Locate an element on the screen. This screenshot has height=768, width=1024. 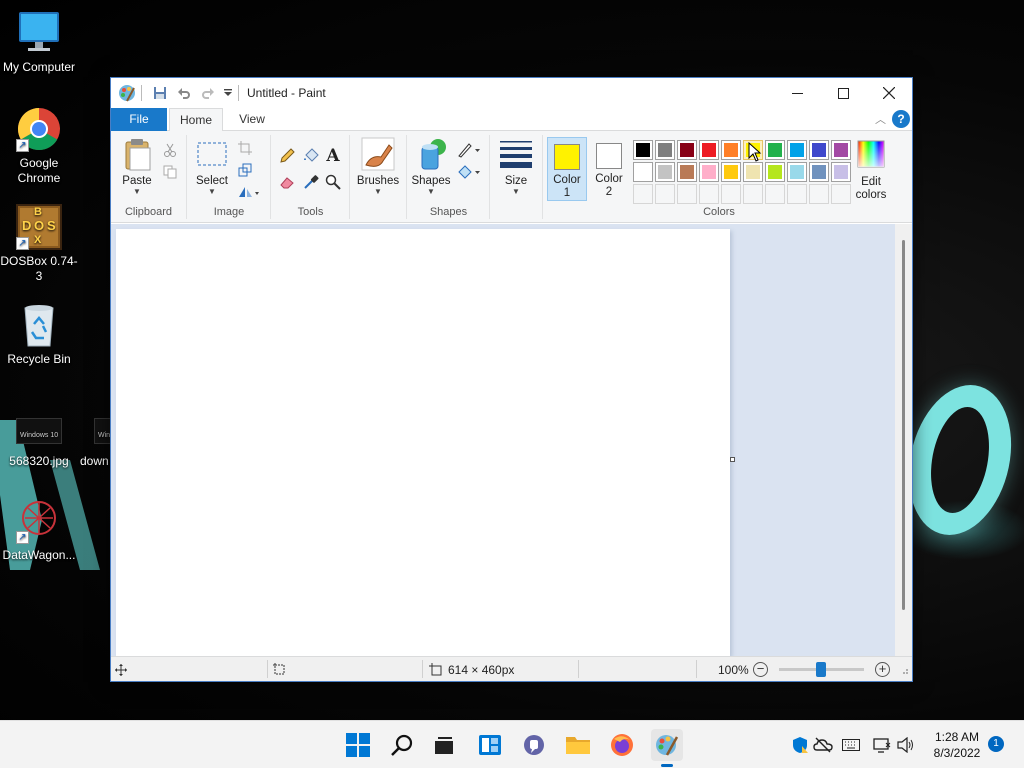
image-size-indicator: 614 × 460px is located at coordinates (471, 669).